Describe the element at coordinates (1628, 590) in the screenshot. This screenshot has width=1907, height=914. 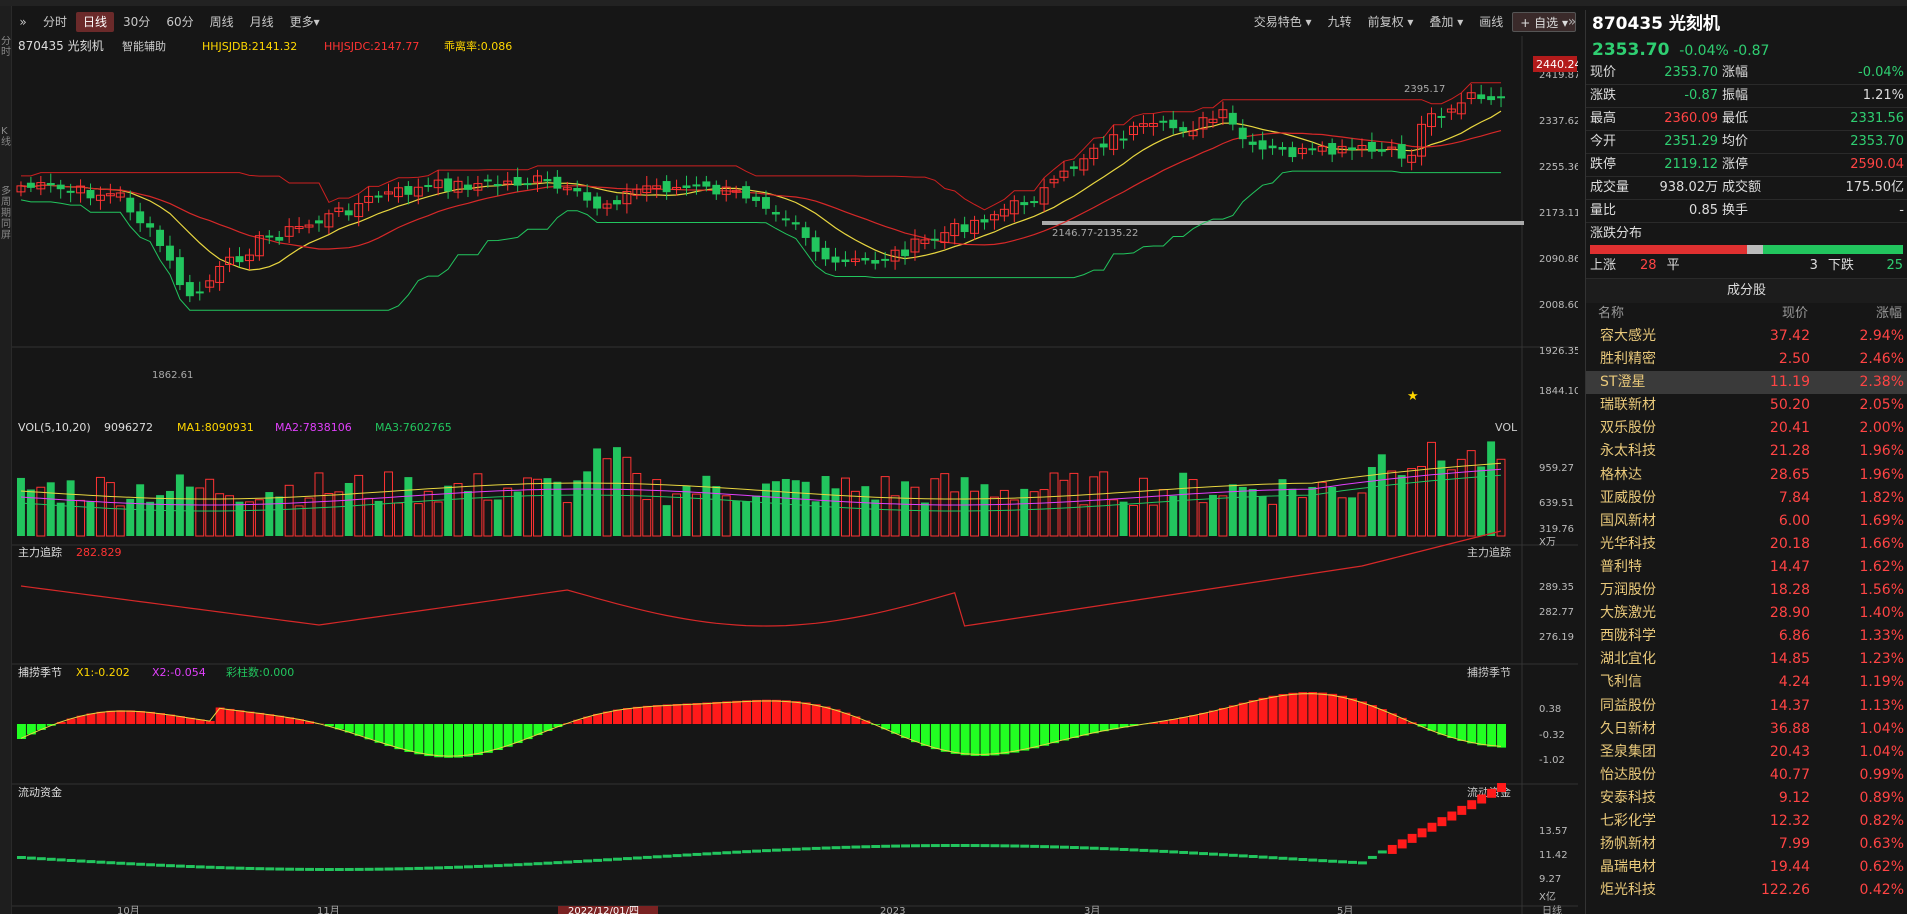
I see `cf-stock-name: 万润股份` at that location.